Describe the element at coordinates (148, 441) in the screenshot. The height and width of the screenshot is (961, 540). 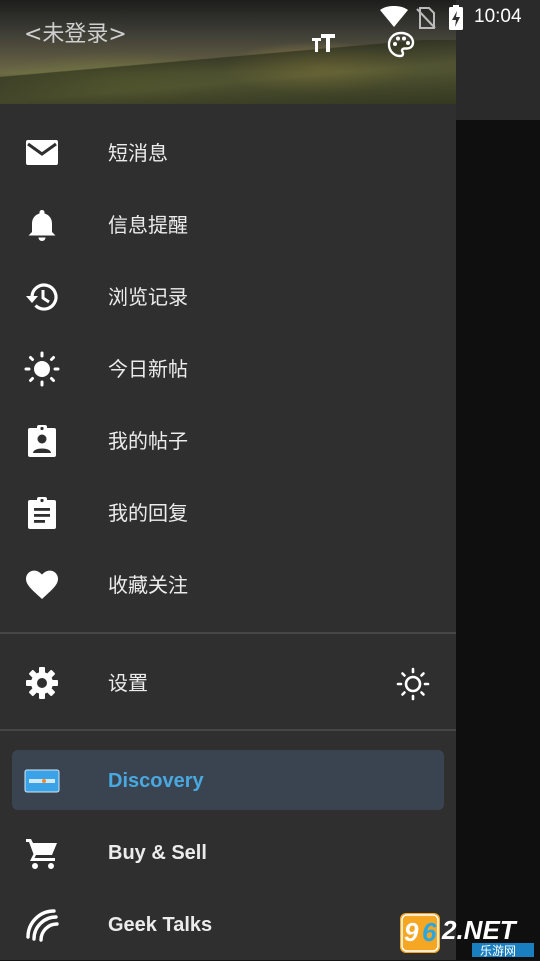
I see `menu-item-label: 我的帖子` at that location.